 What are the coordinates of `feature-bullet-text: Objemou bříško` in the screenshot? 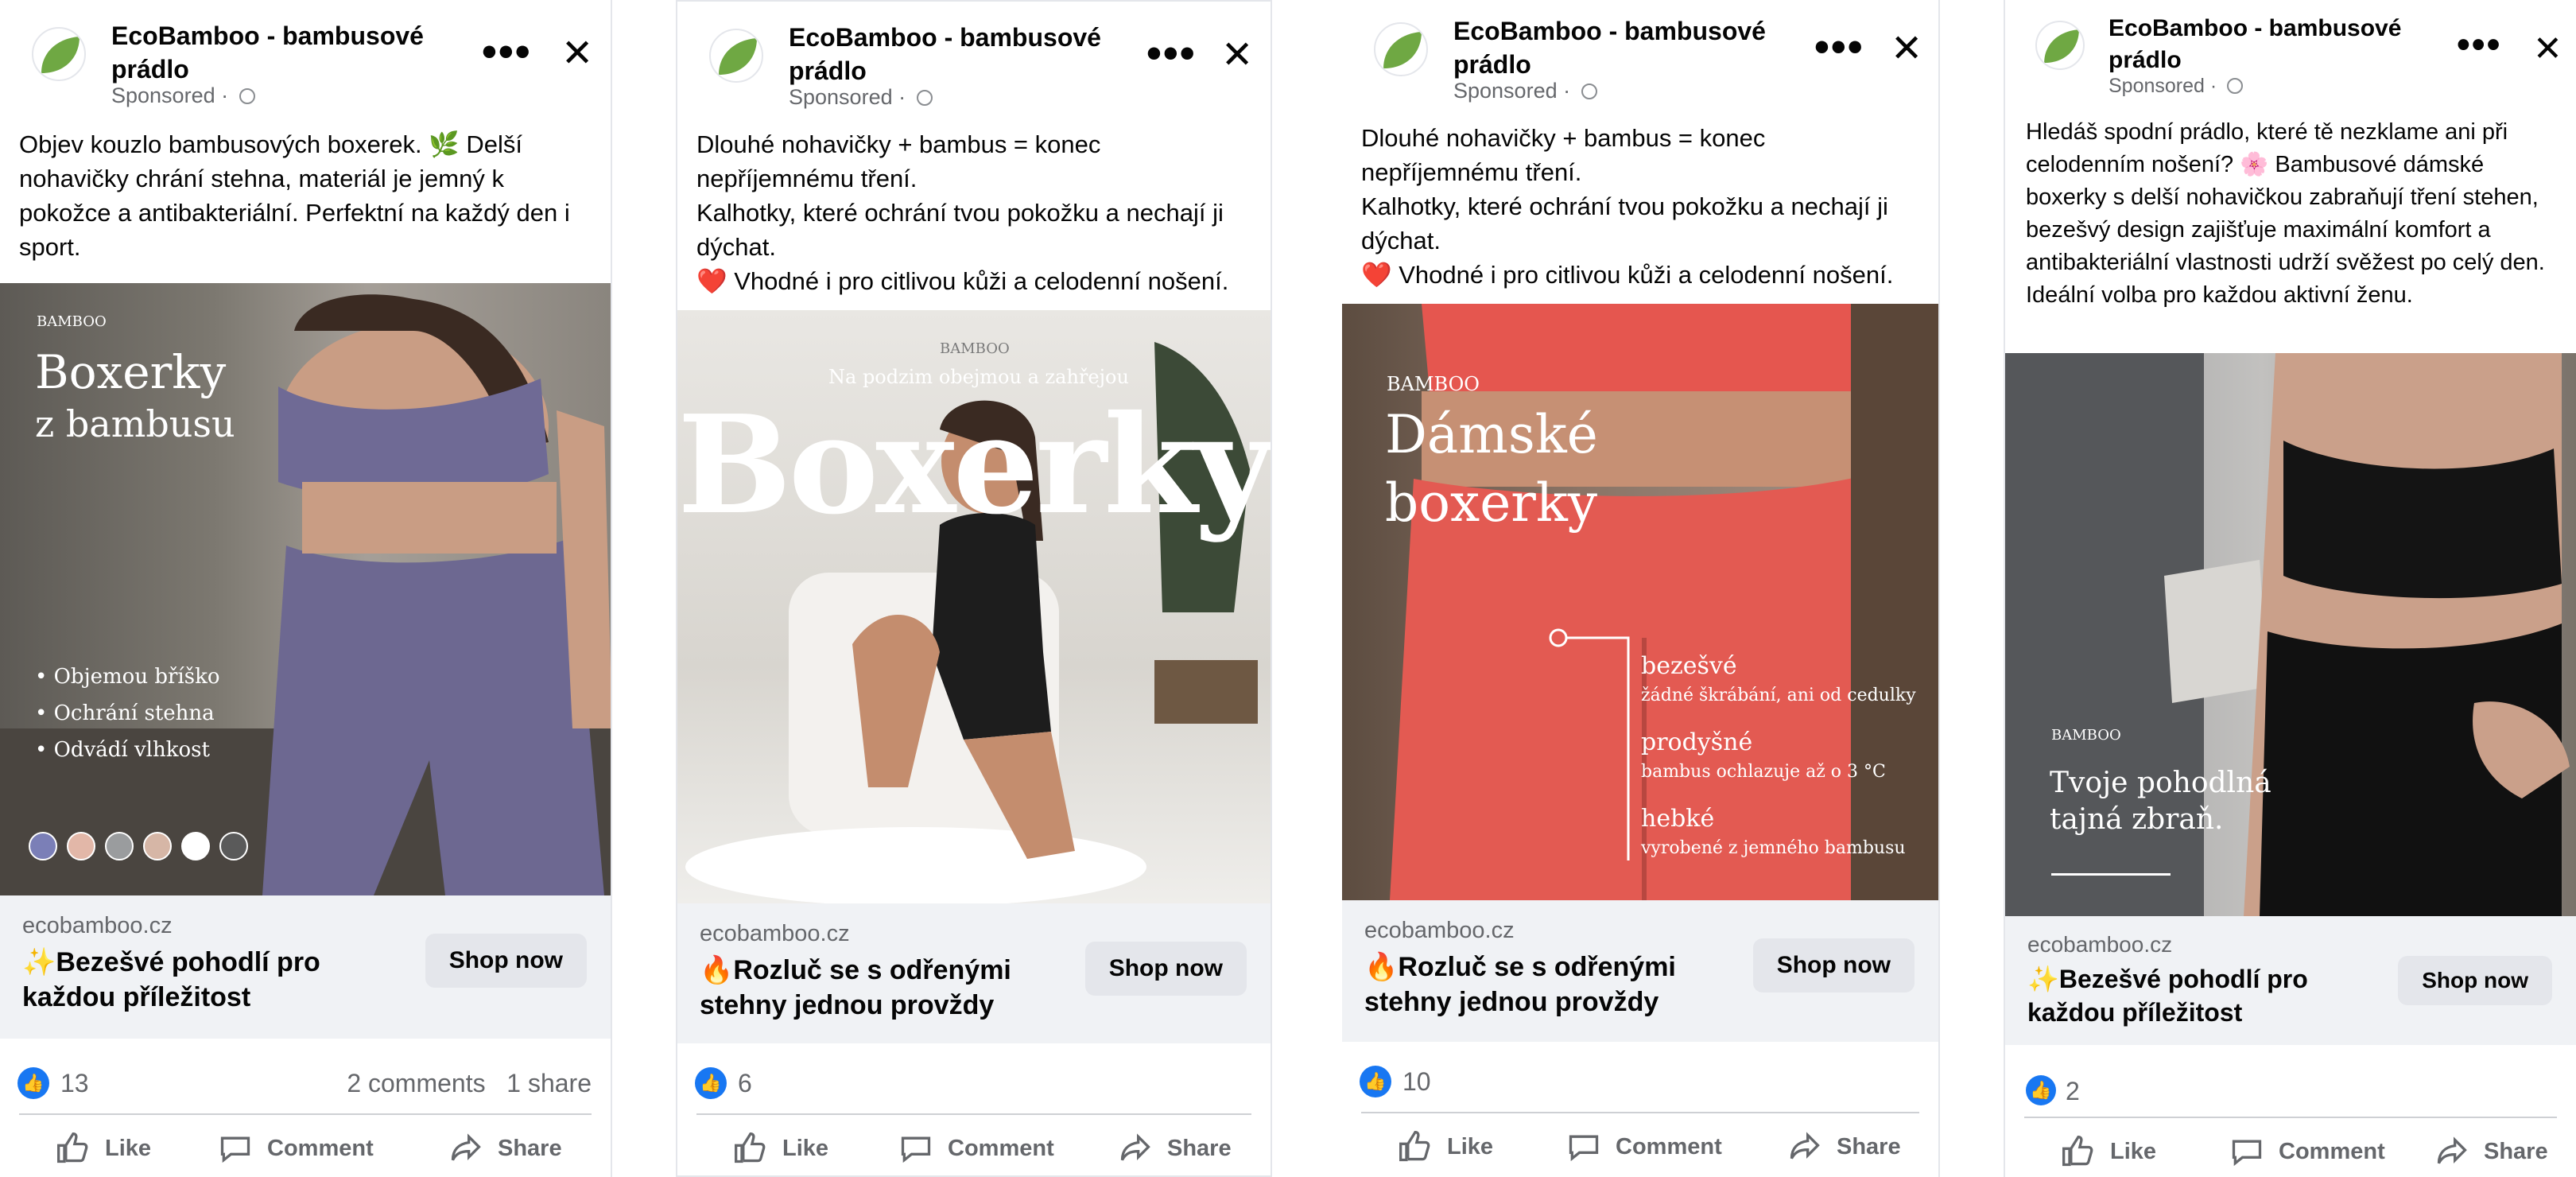 It's located at (136, 677).